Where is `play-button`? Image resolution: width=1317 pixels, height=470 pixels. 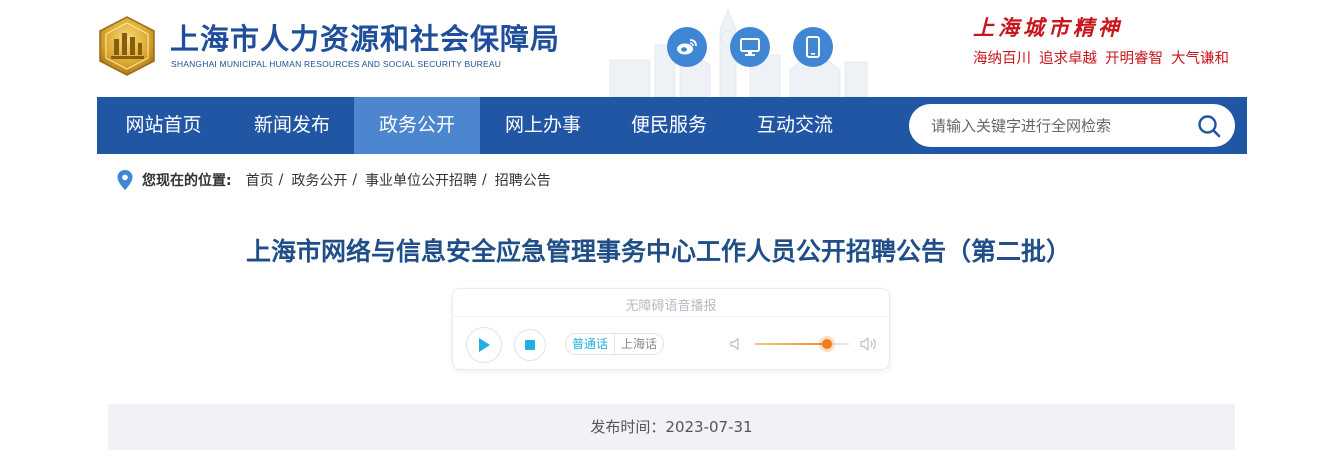 play-button is located at coordinates (484, 345).